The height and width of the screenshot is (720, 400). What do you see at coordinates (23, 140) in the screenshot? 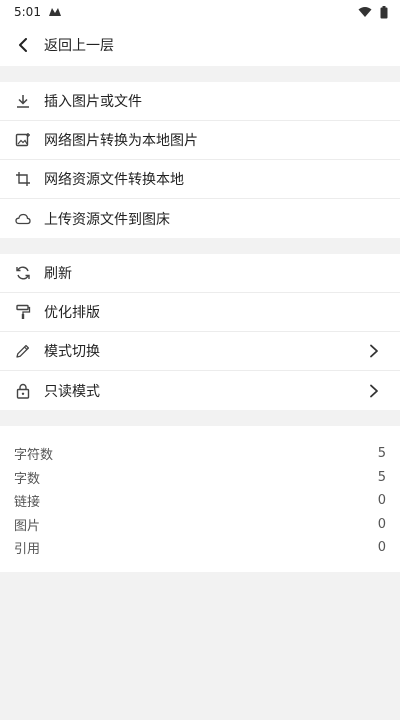
I see `image-add-icon` at bounding box center [23, 140].